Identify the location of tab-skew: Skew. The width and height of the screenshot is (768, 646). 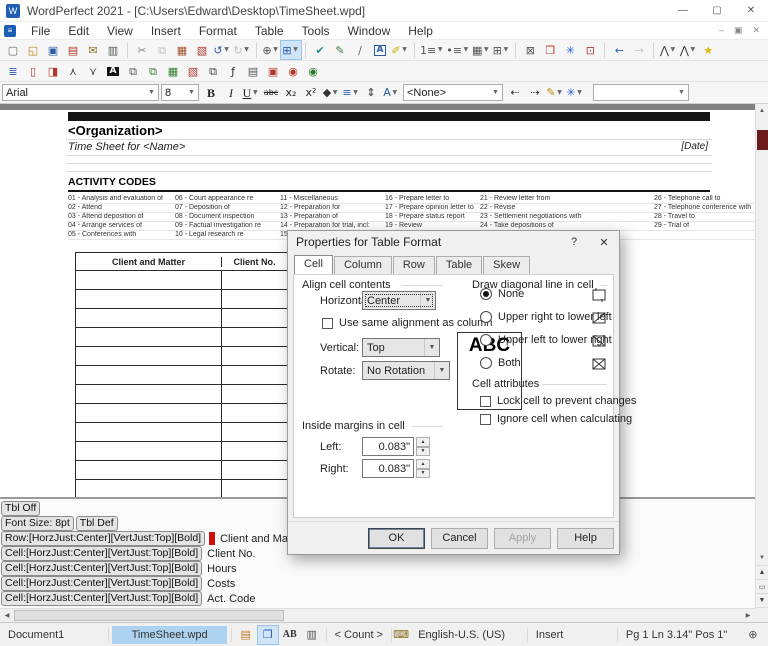
(507, 265).